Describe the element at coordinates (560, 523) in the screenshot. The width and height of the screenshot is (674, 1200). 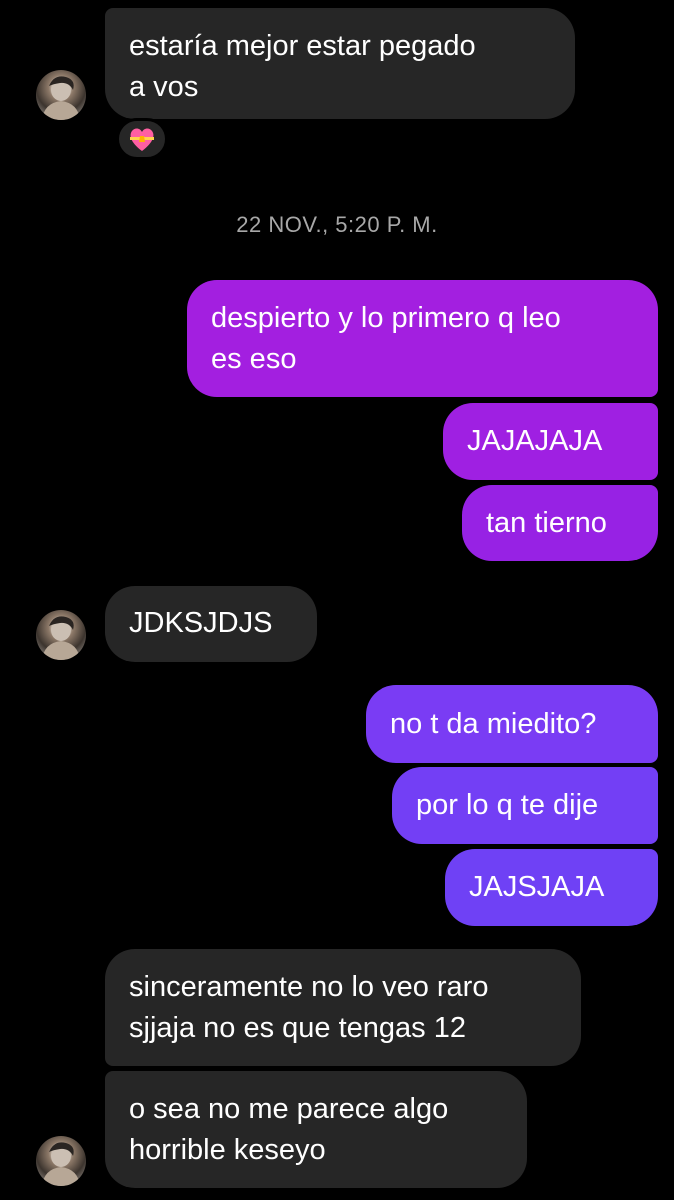
I see `outgoing-message: tan tierno` at that location.